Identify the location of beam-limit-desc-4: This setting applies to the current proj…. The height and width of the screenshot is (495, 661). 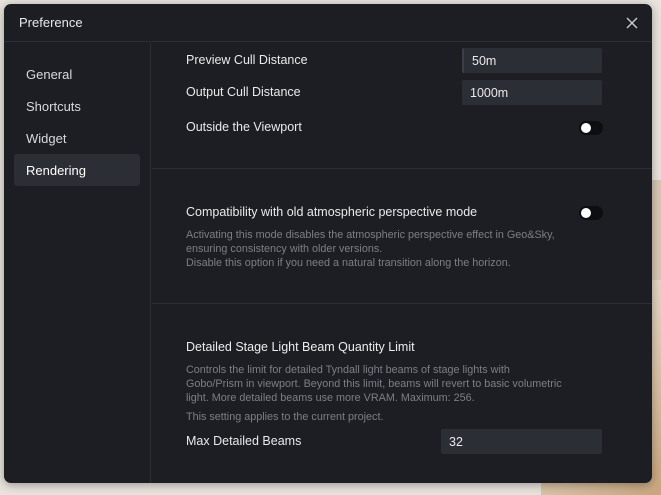
(285, 417).